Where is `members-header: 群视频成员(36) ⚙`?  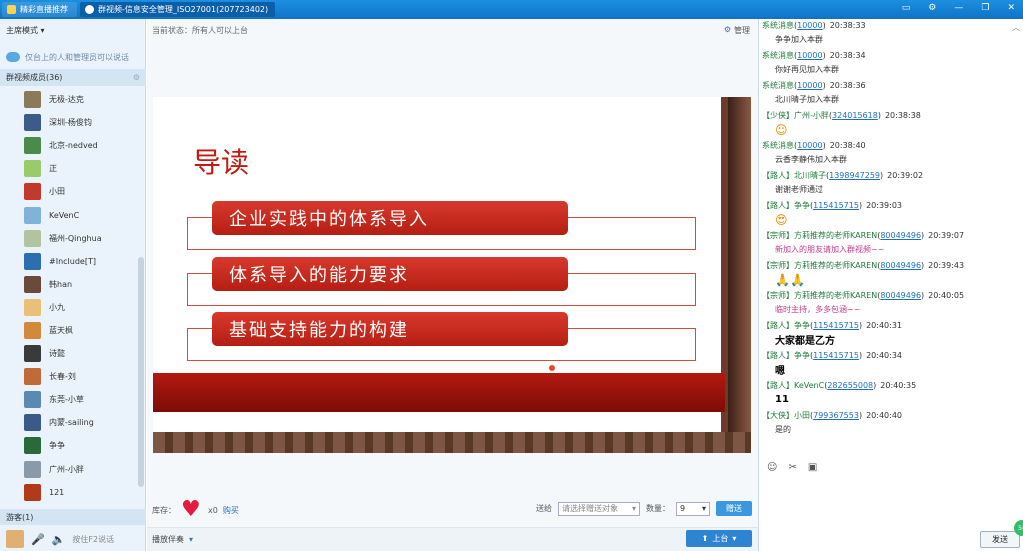
members-header: 群视频成员(36) ⚙ is located at coordinates (73, 77).